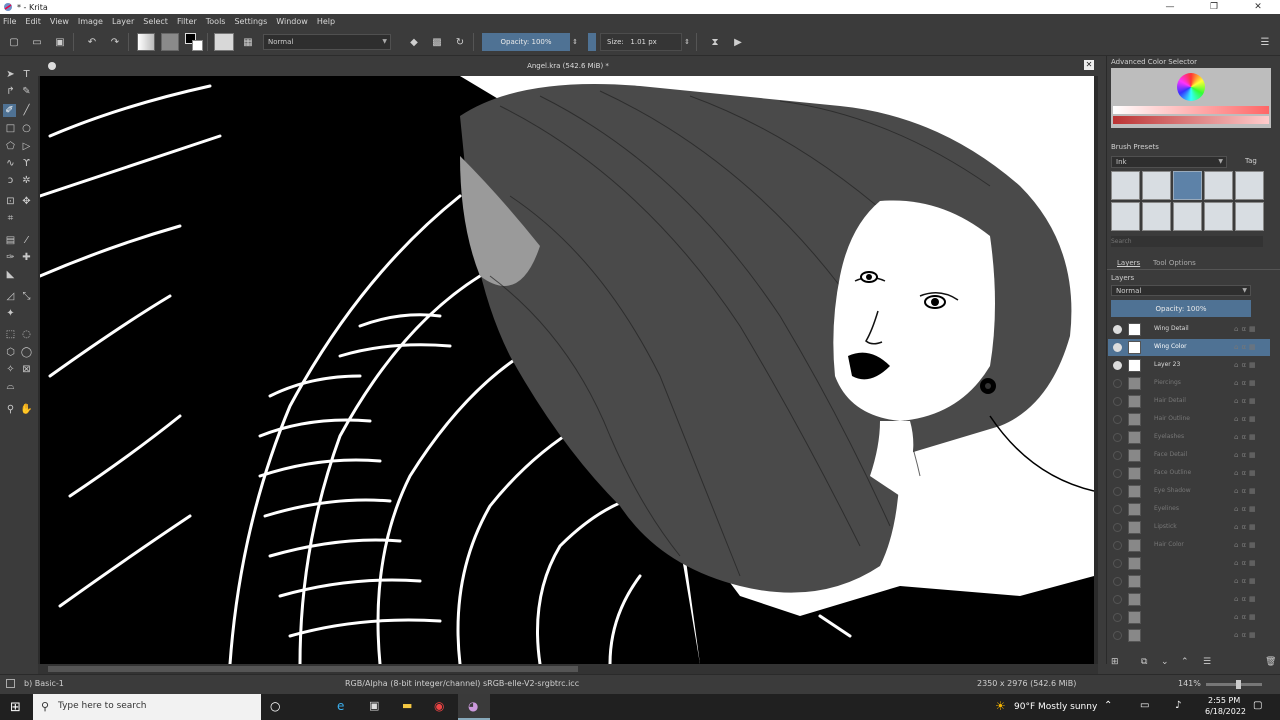 The image size is (1280, 720). Describe the element at coordinates (1189, 437) in the screenshot. I see `layer-row: Eyelashes ⌂α▦` at that location.